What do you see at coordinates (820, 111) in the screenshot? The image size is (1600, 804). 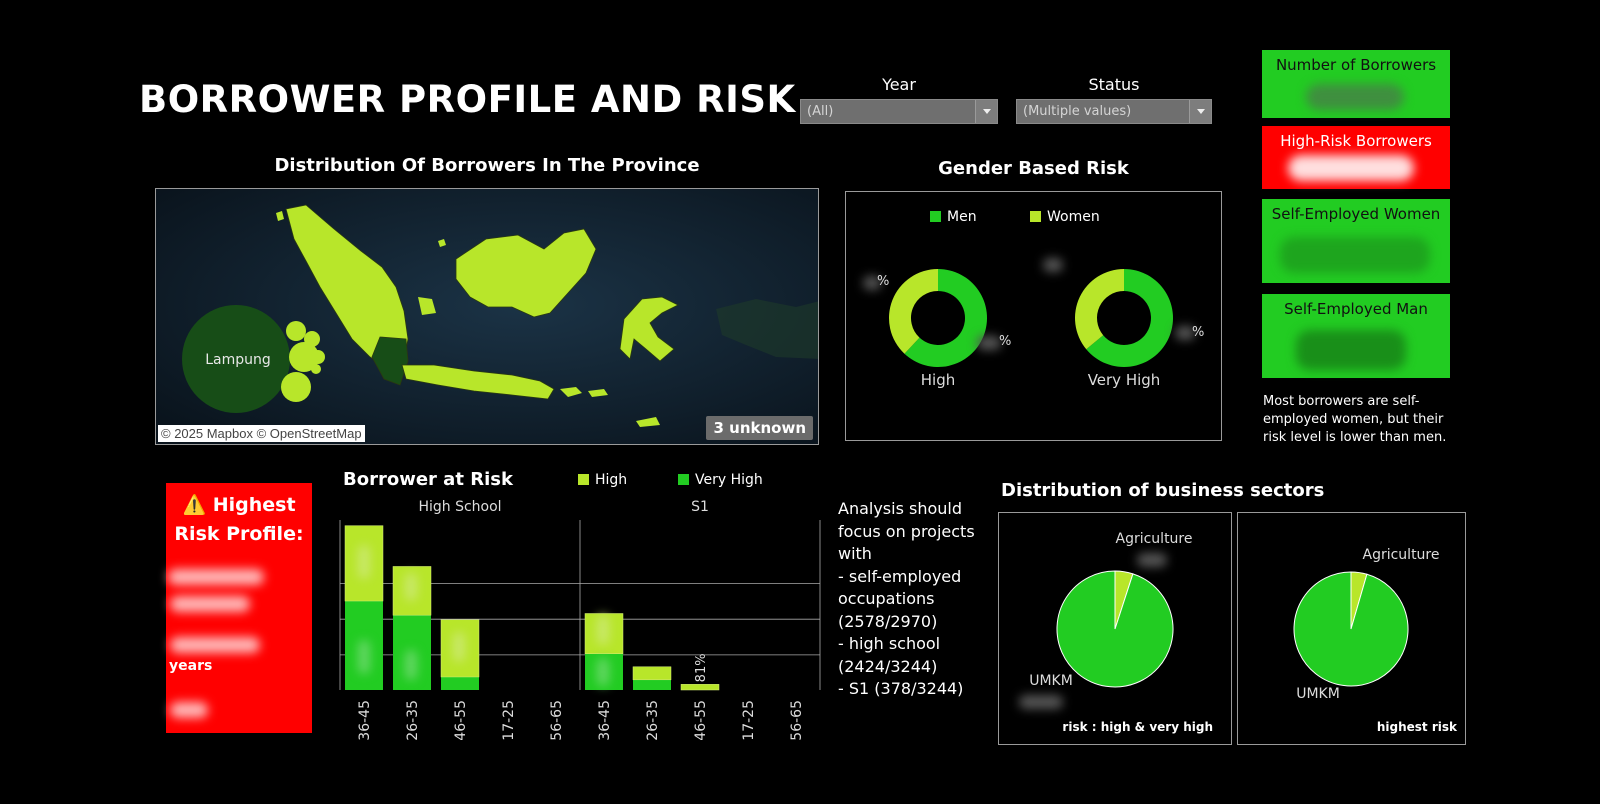 I see `year-filter-value: (All)` at bounding box center [820, 111].